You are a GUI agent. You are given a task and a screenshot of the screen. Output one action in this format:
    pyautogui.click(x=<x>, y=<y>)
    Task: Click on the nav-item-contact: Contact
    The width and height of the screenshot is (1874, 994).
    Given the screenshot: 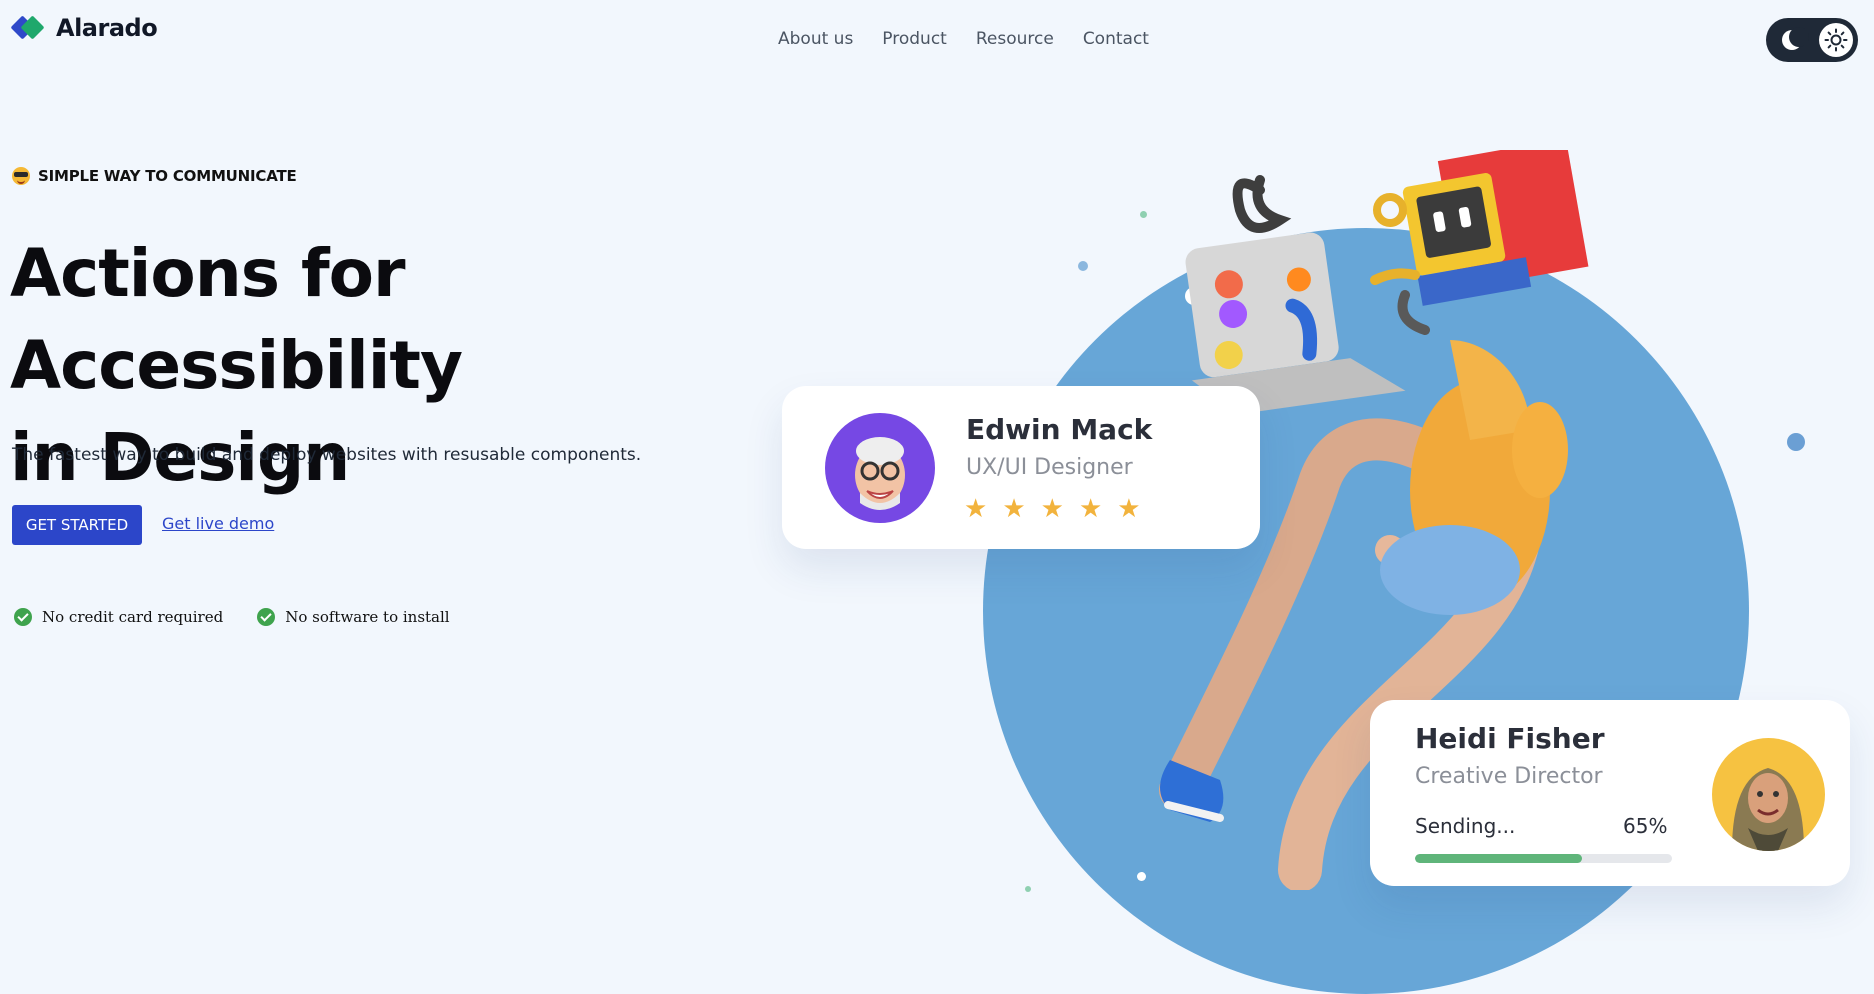 What is the action you would take?
    pyautogui.click(x=1116, y=39)
    